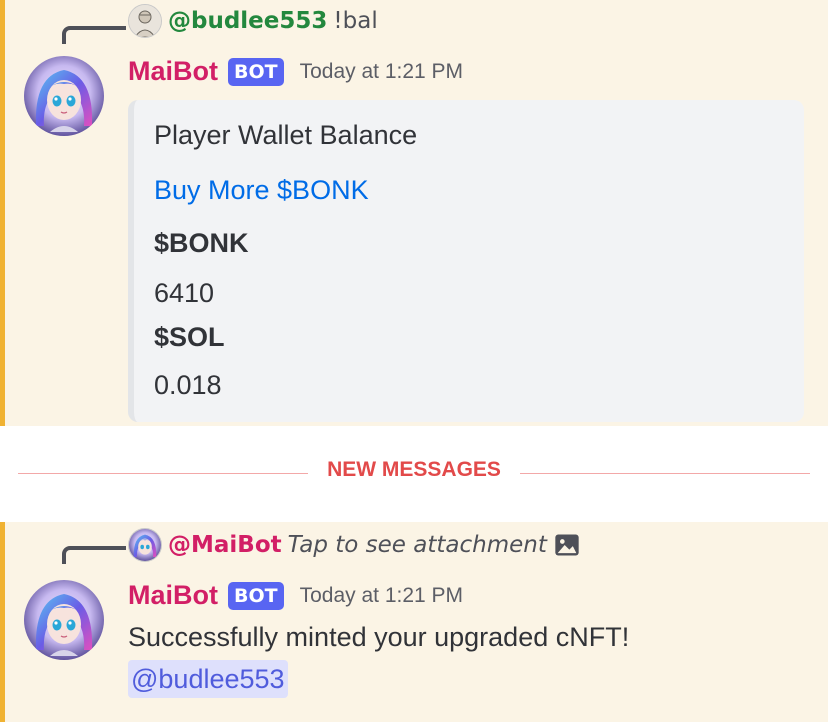  Describe the element at coordinates (184, 293) in the screenshot. I see `field-value-bonk: 6410` at that location.